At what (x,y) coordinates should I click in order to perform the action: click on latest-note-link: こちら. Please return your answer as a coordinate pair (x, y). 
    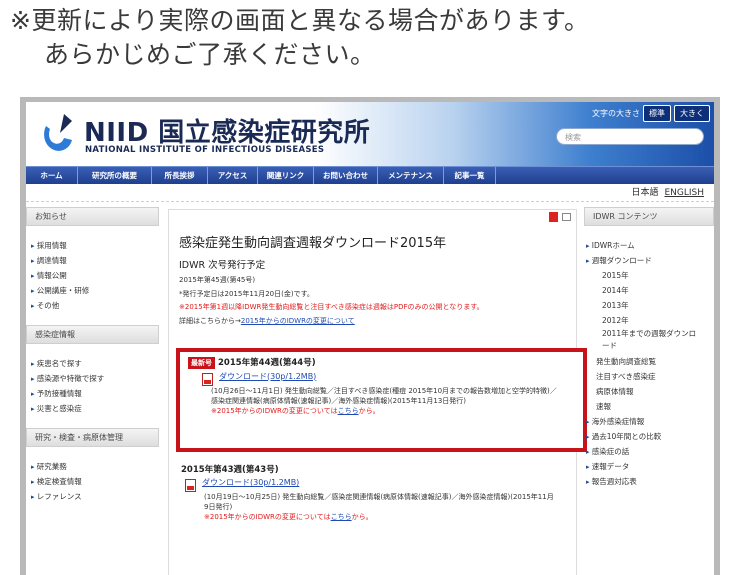
    Looking at the image, I should click on (348, 411).